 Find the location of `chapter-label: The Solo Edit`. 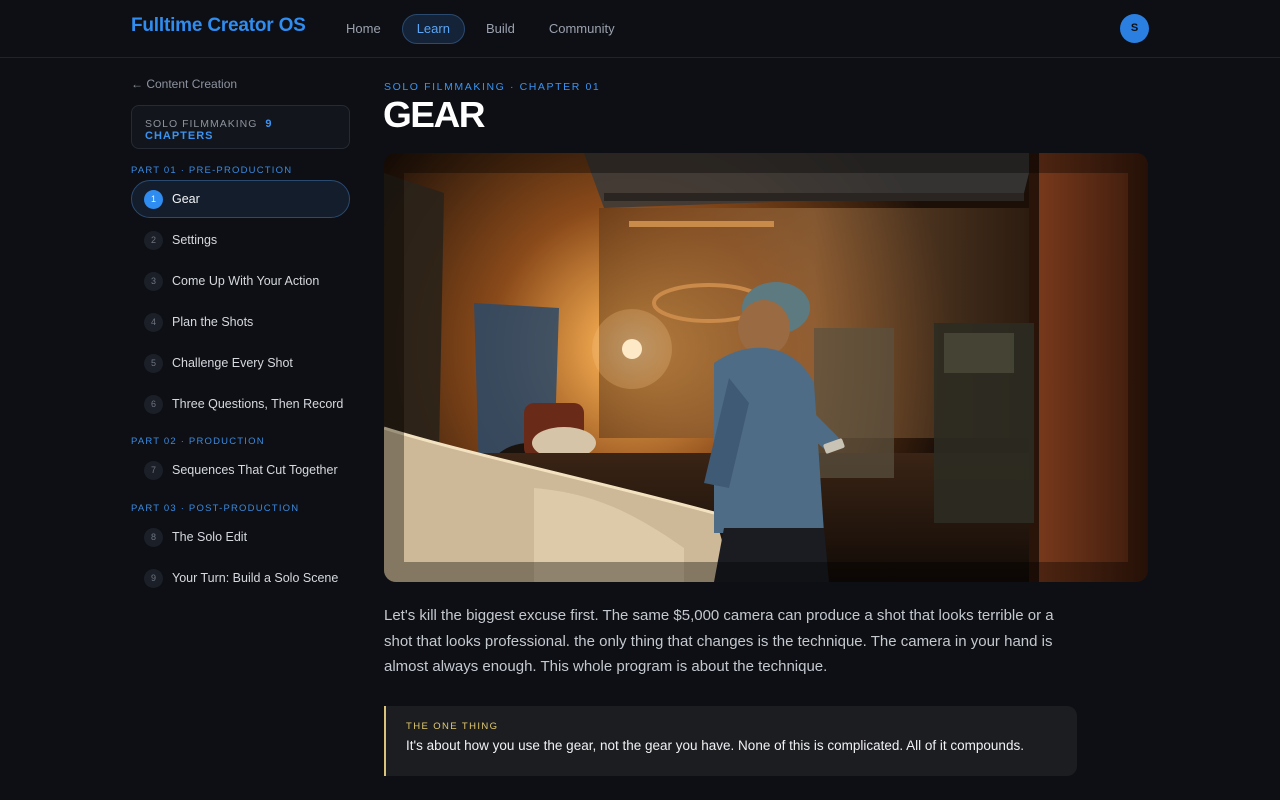

chapter-label: The Solo Edit is located at coordinates (210, 537).